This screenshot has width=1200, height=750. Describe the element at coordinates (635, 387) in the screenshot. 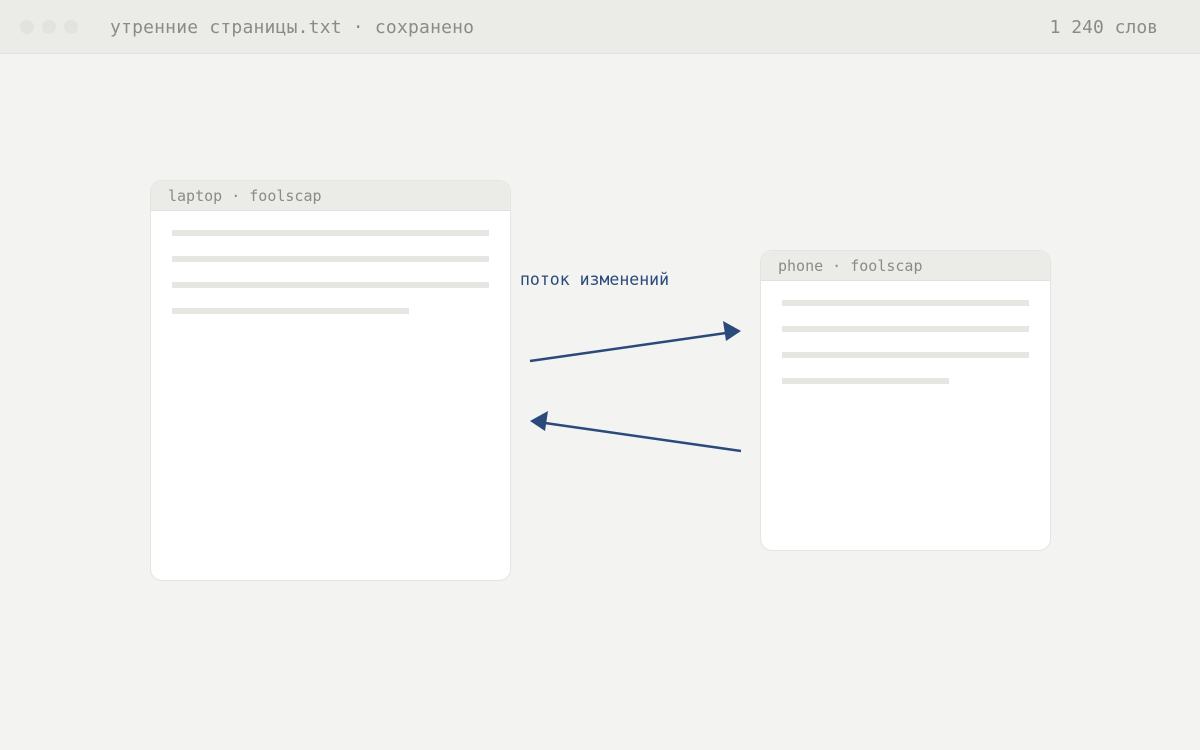

I see `sync-arrows` at that location.